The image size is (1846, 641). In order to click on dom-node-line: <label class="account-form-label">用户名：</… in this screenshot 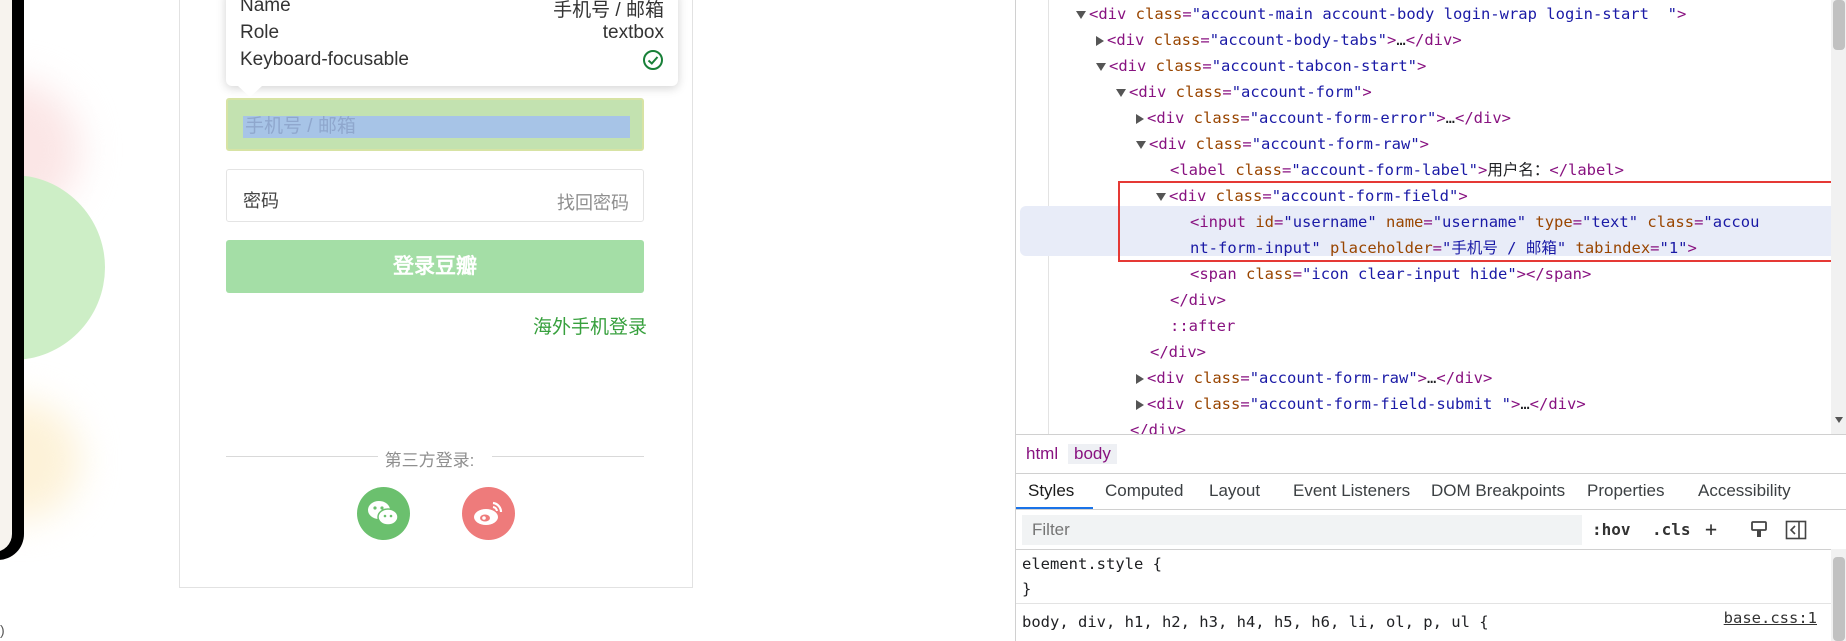, I will do `click(1397, 170)`.